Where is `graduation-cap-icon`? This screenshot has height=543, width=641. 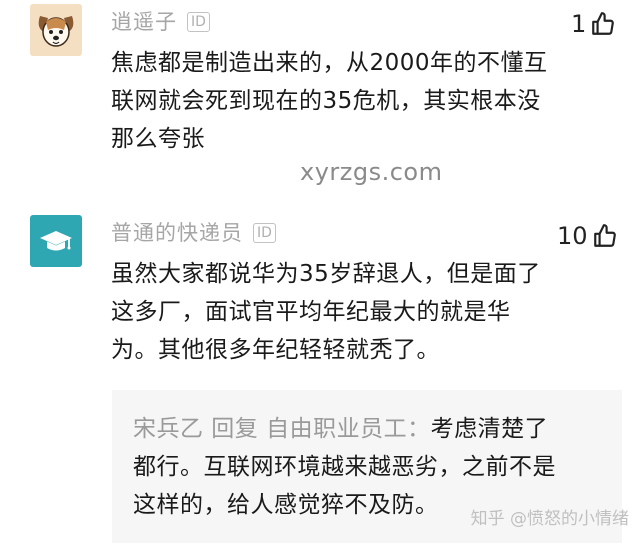 graduation-cap-icon is located at coordinates (56, 241).